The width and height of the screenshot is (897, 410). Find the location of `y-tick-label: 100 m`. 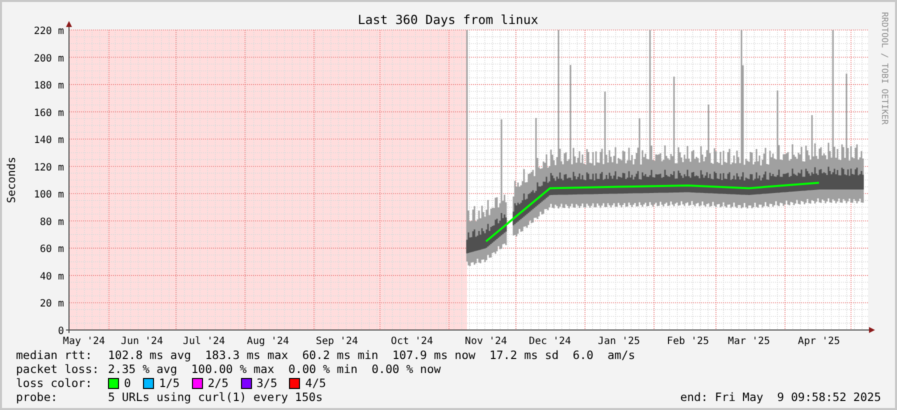

y-tick-label: 100 m is located at coordinates (49, 195).